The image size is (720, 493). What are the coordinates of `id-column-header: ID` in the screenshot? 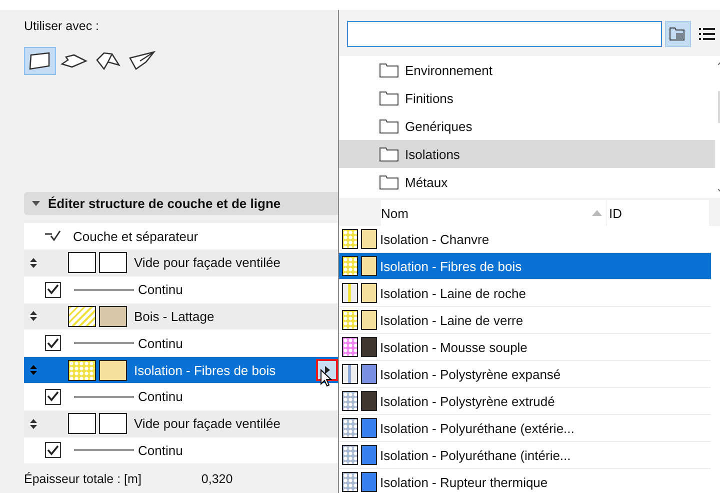 It's located at (658, 213).